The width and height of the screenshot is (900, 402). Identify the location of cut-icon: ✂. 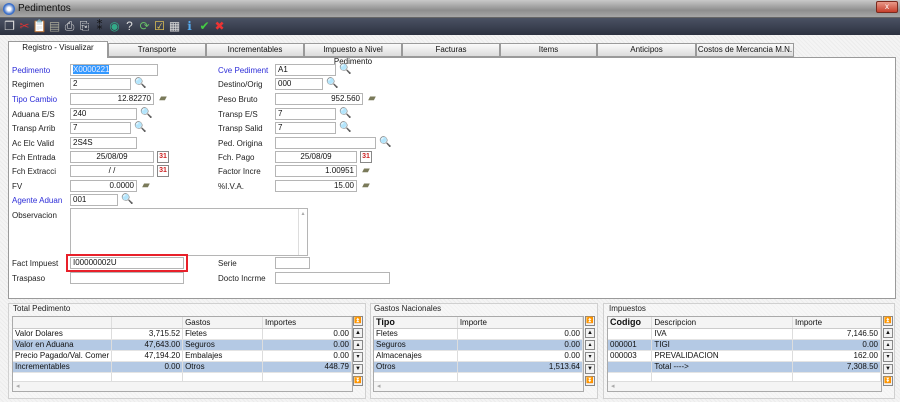
(24, 26).